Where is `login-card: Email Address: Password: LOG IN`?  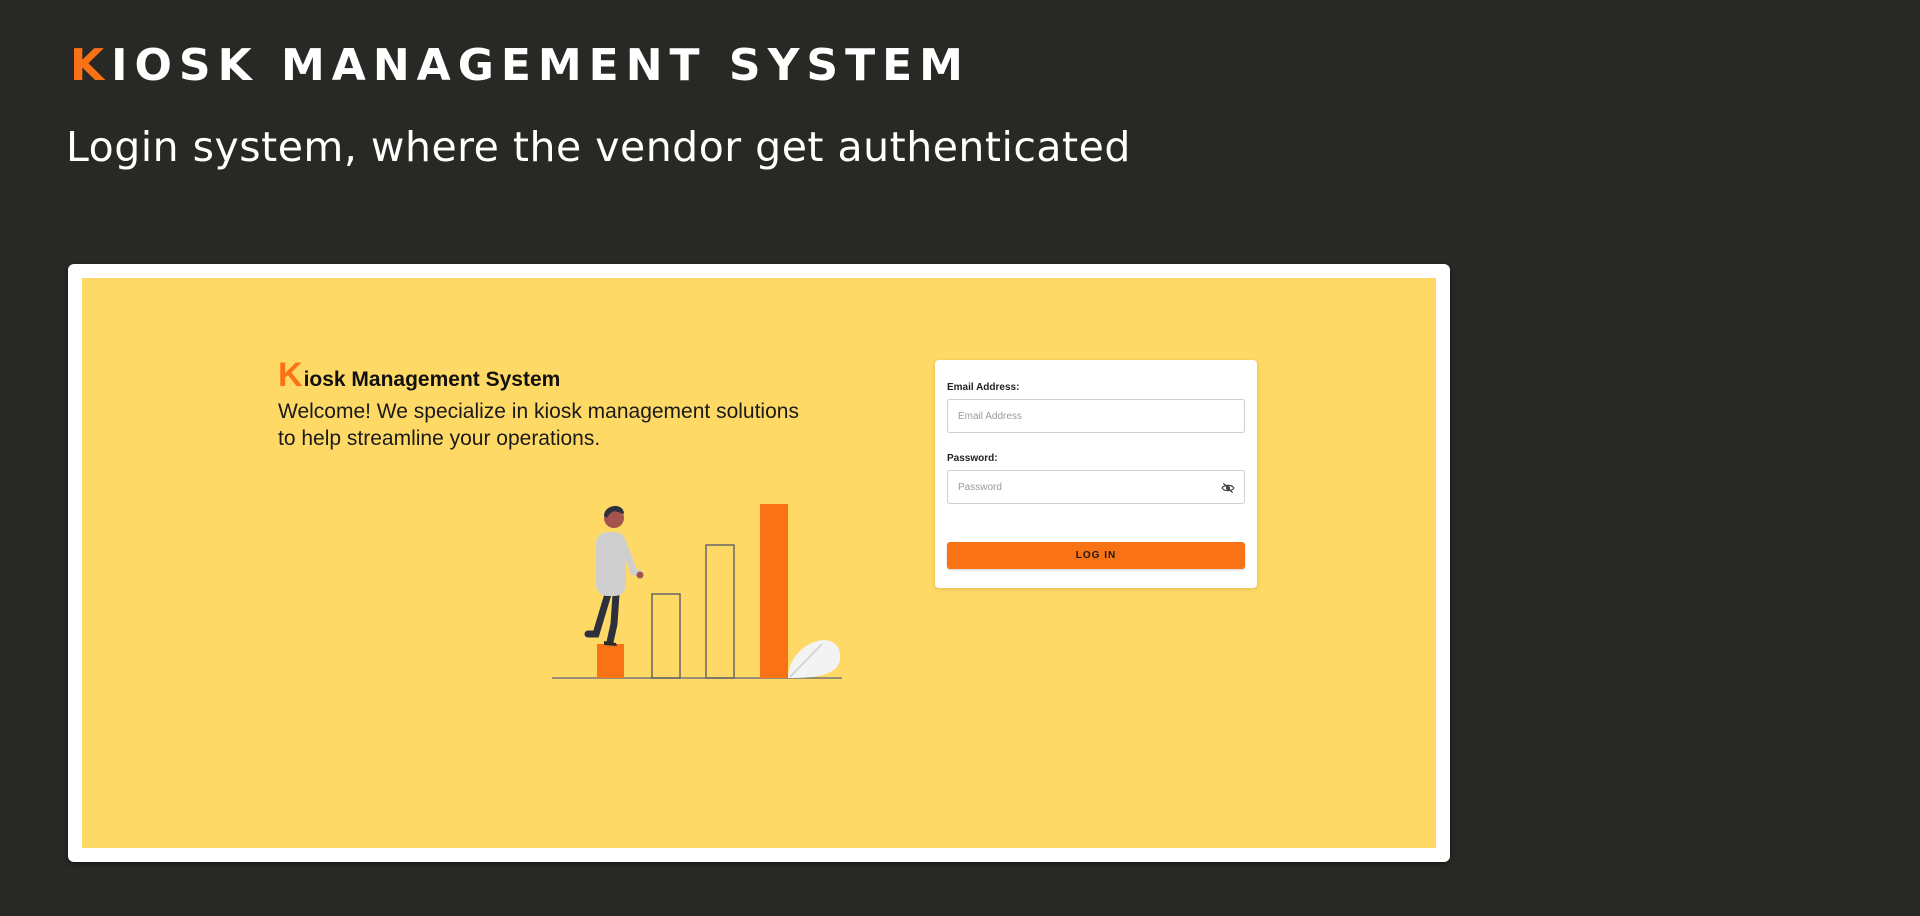
login-card: Email Address: Password: LOG IN is located at coordinates (1096, 474).